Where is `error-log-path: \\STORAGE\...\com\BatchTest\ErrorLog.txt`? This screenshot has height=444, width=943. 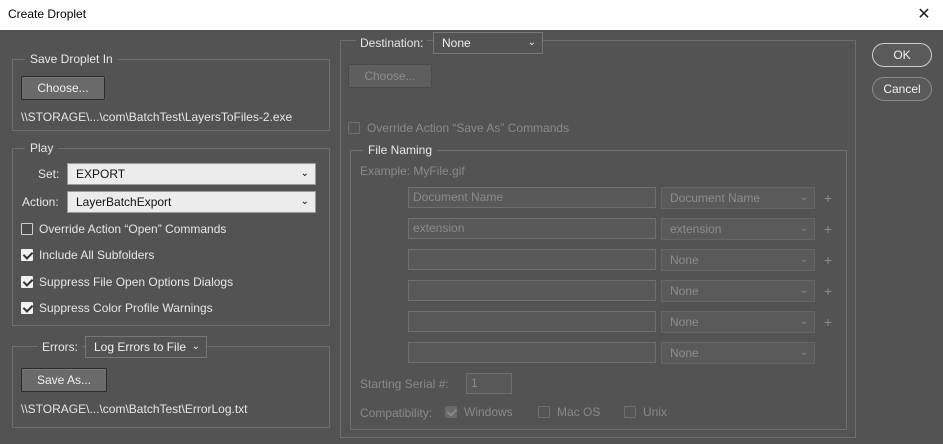
error-log-path: \\STORAGE\...\com\BatchTest\ErrorLog.txt is located at coordinates (134, 409).